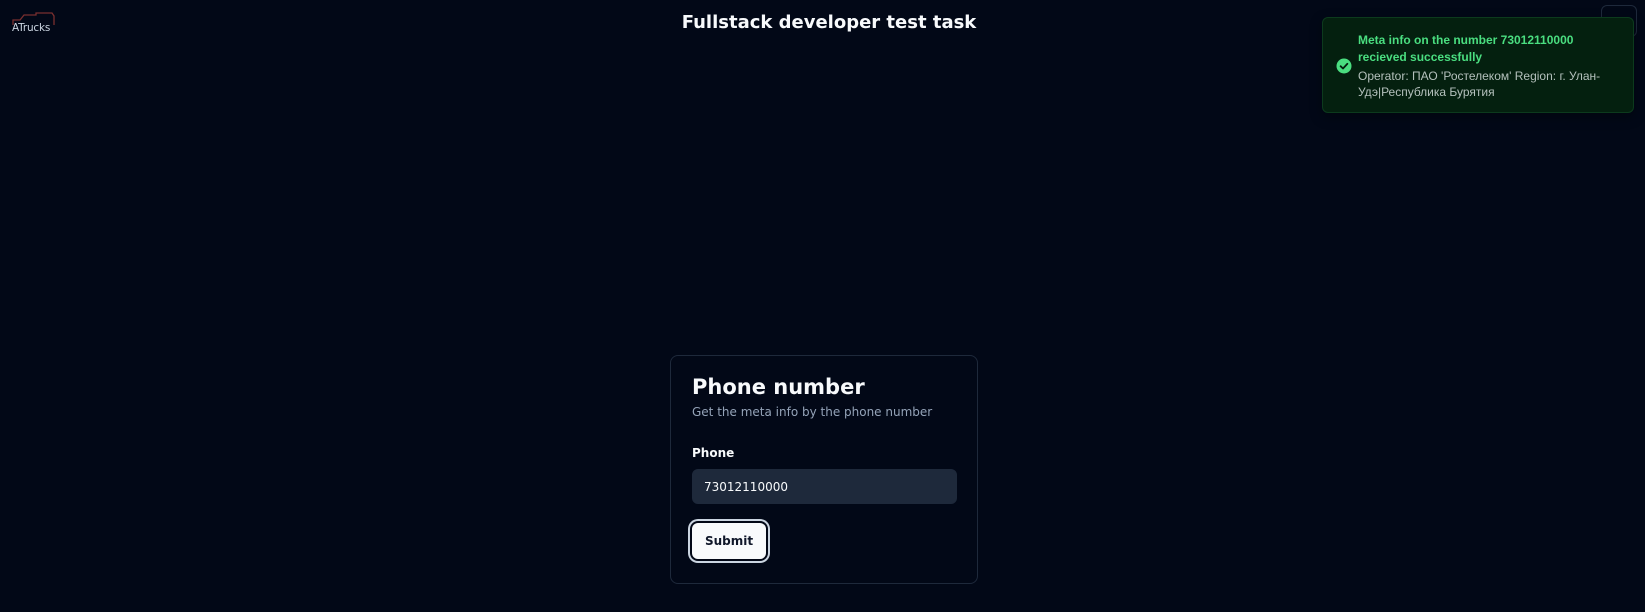 The width and height of the screenshot is (1645, 612). Describe the element at coordinates (713, 453) in the screenshot. I see `phone-label: Phone` at that location.